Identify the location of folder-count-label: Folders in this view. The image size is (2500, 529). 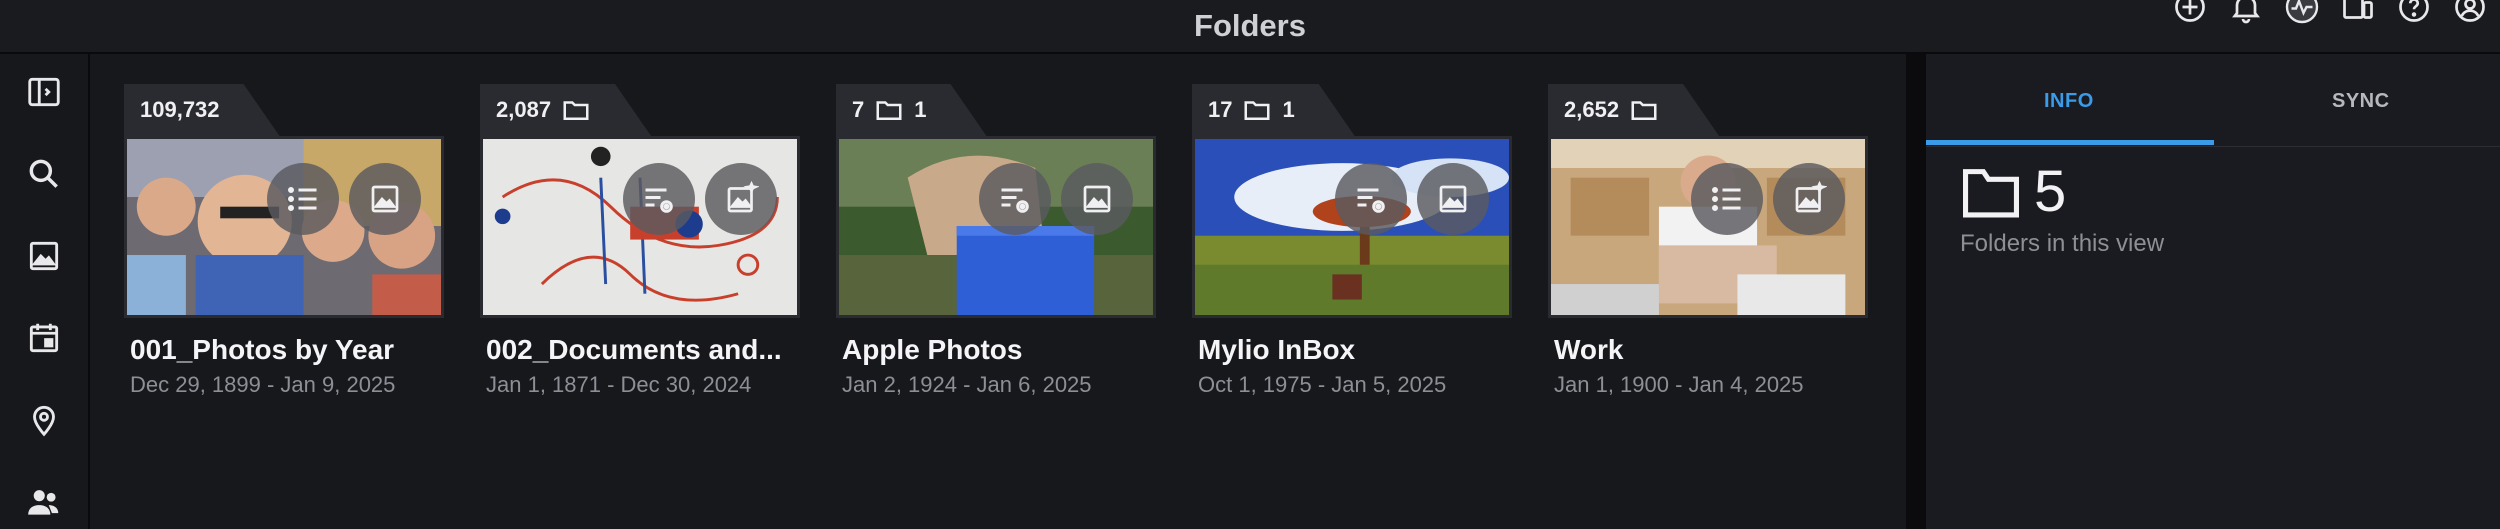
(2062, 243).